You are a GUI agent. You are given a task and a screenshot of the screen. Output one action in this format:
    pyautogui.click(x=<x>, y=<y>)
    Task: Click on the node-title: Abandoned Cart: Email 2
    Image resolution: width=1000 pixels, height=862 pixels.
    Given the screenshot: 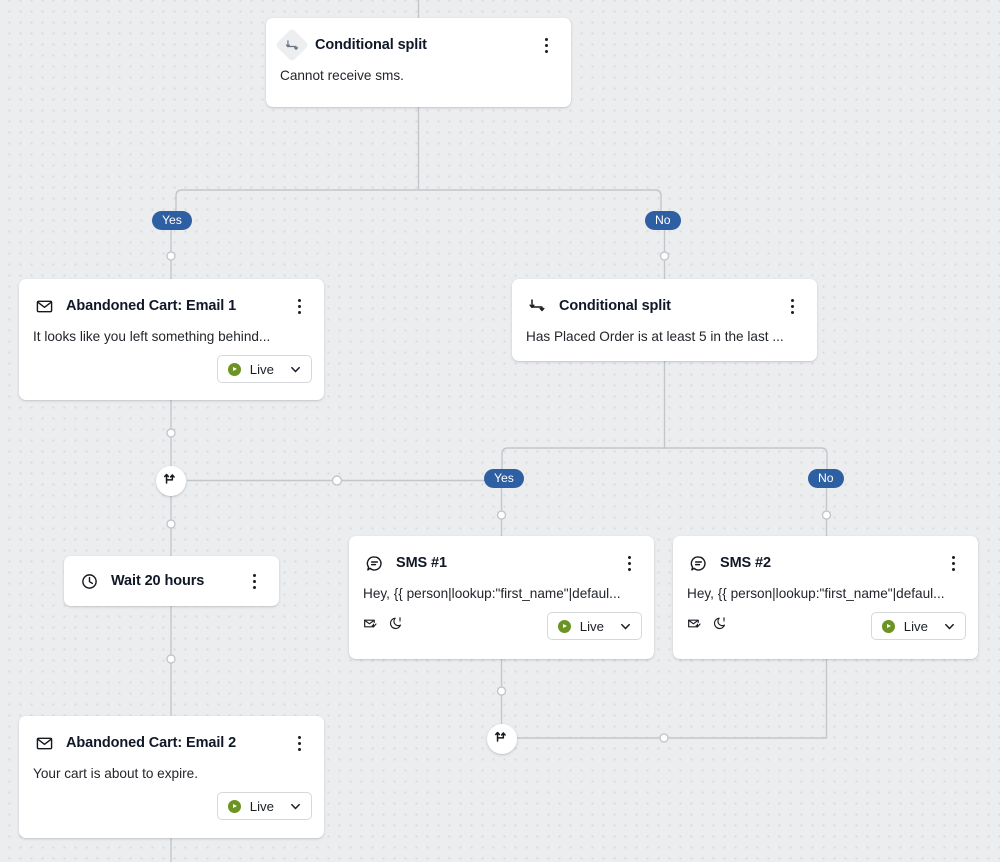 What is the action you would take?
    pyautogui.click(x=151, y=743)
    